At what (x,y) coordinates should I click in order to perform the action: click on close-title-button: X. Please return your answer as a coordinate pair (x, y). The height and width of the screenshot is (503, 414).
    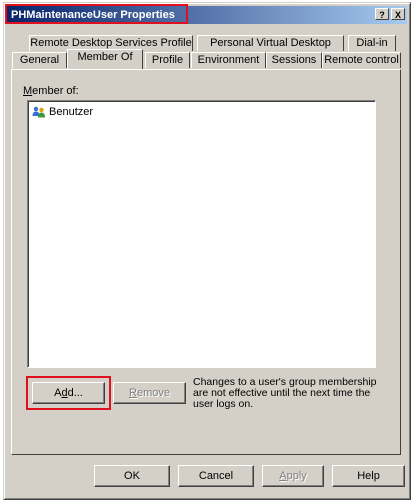
    Looking at the image, I should click on (398, 14).